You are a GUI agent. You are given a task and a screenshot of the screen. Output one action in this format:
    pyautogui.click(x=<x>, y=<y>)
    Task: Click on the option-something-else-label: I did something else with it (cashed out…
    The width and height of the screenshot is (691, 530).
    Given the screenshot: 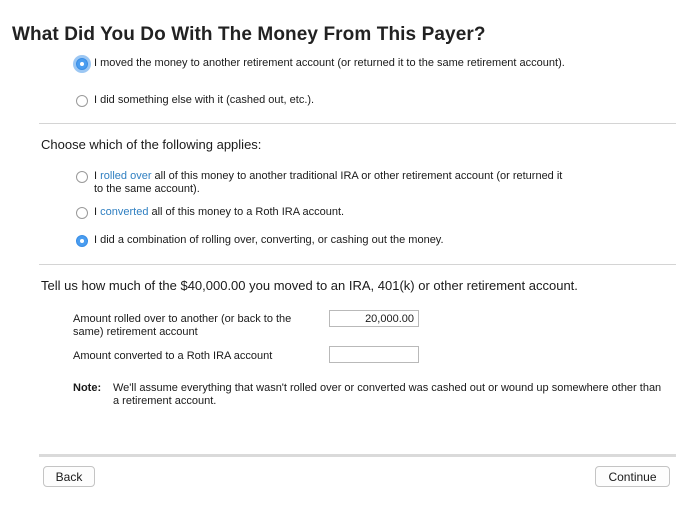 What is the action you would take?
    pyautogui.click(x=204, y=100)
    